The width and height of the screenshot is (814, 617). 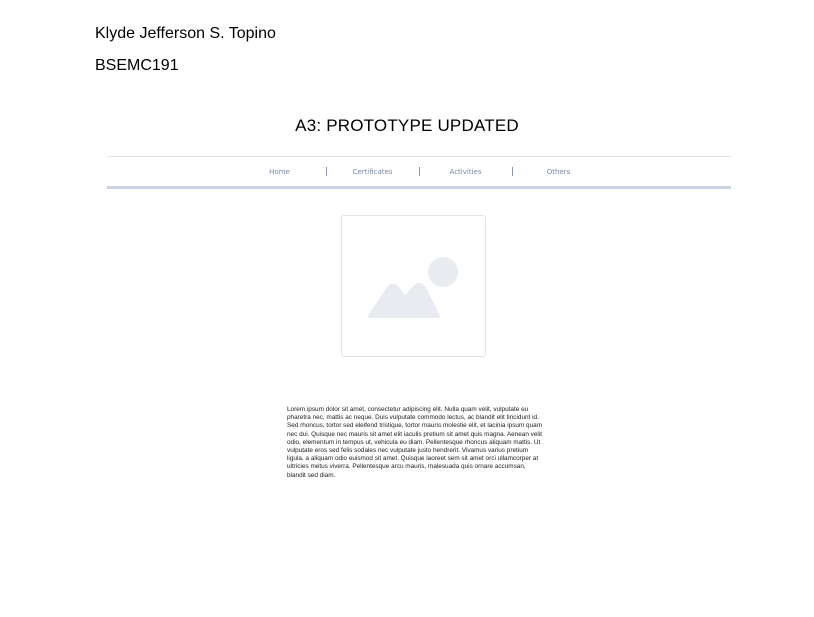 I want to click on nav-item-certificates: Certificates, so click(x=373, y=172).